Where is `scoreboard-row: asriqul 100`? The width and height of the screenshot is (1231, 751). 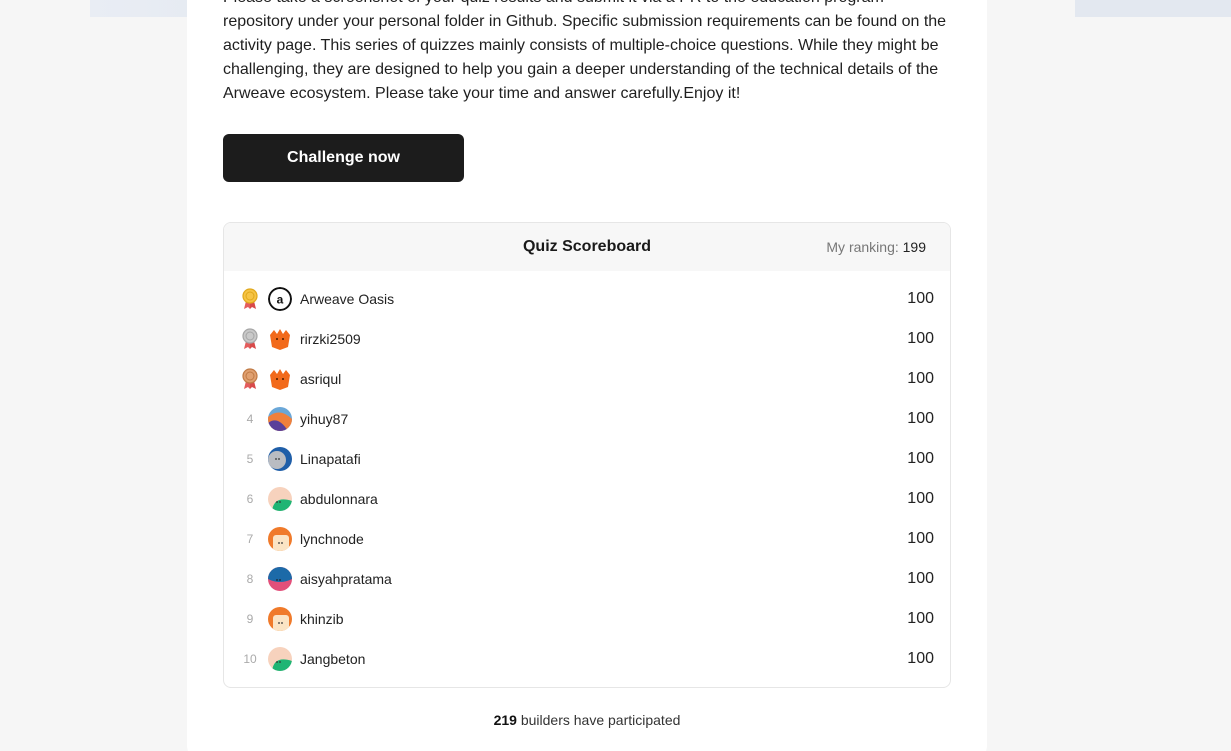 scoreboard-row: asriqul 100 is located at coordinates (587, 379).